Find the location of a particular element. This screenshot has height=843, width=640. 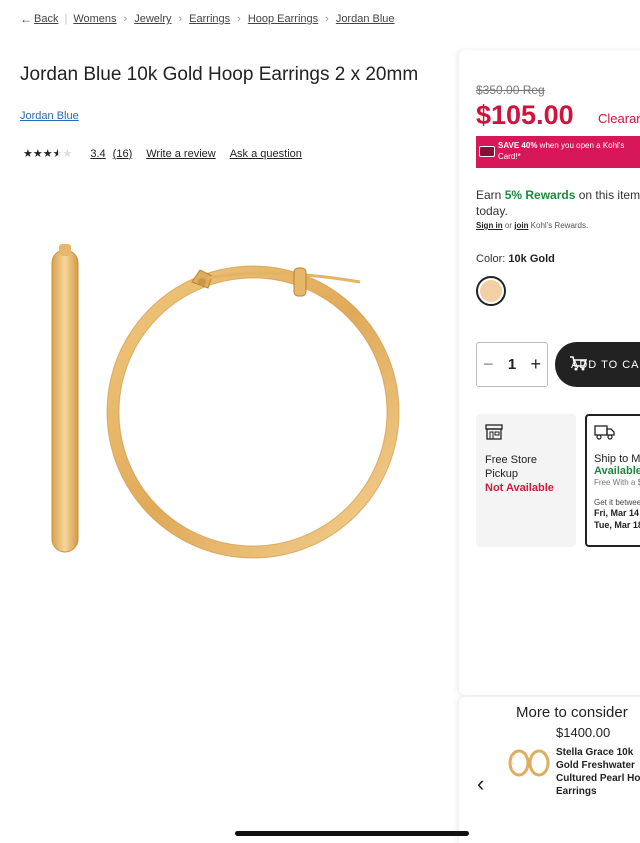

cart-icon is located at coordinates (578, 363).